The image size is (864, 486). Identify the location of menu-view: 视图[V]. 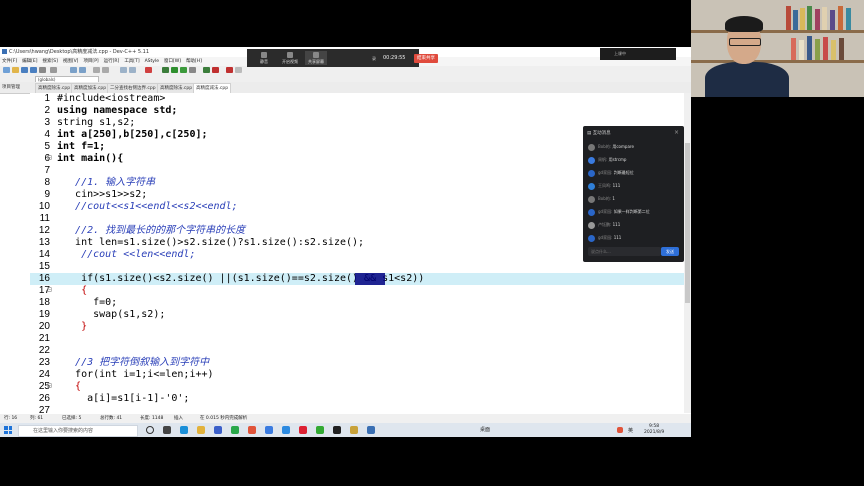
(71, 61).